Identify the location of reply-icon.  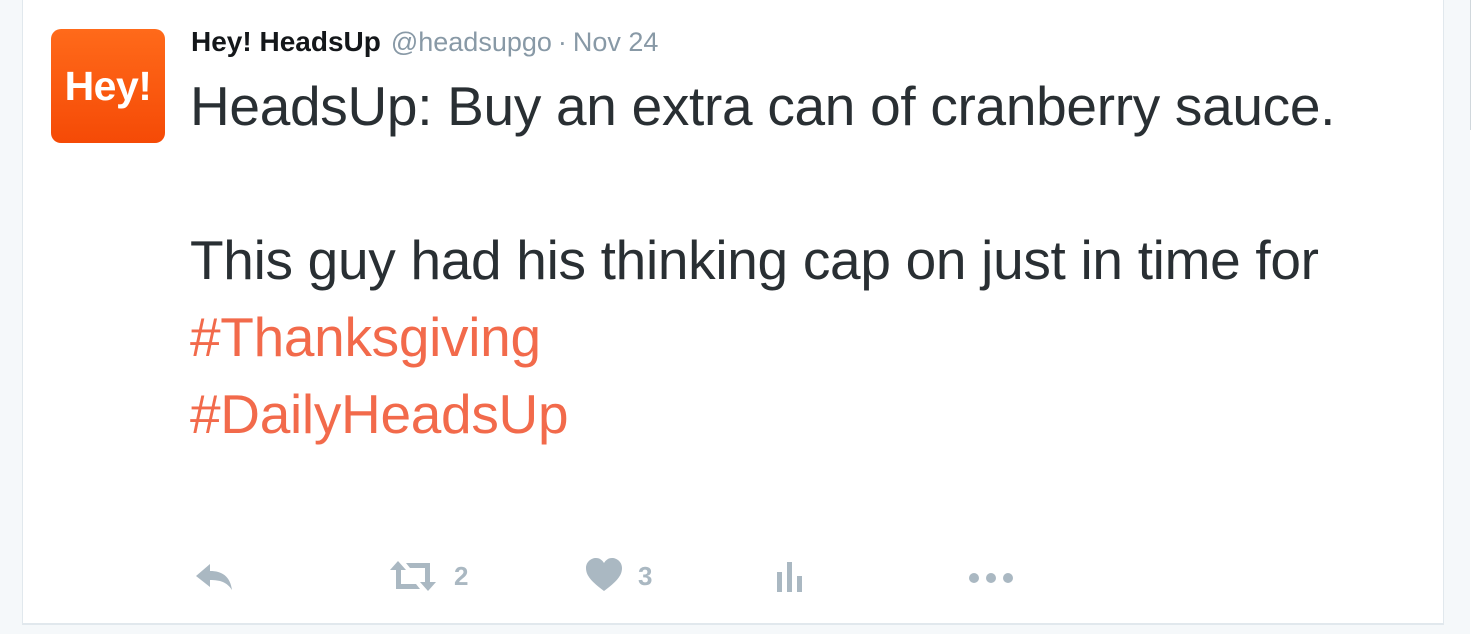
(214, 576).